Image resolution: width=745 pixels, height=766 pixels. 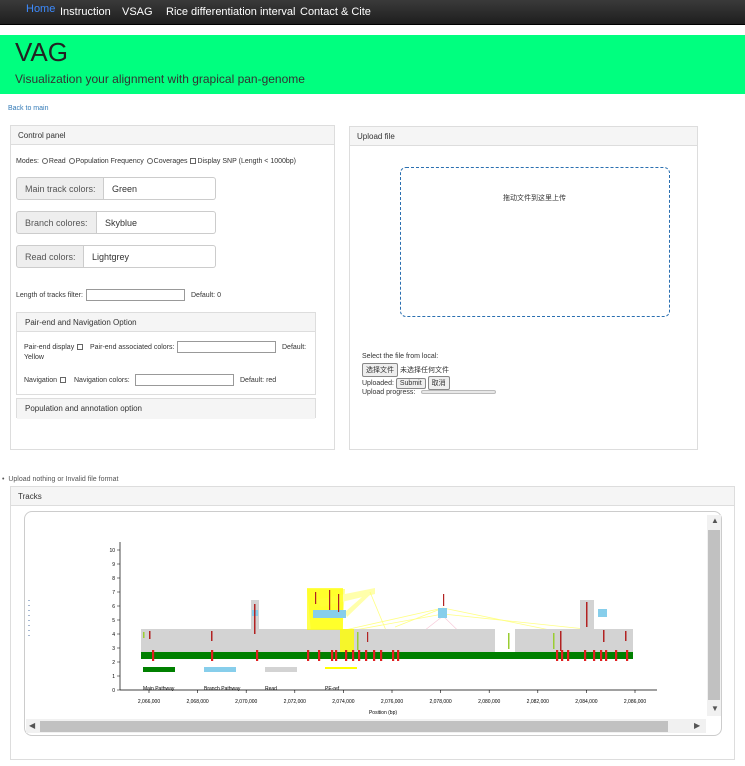 I want to click on pair-end-display-checkbox, so click(x=80, y=347).